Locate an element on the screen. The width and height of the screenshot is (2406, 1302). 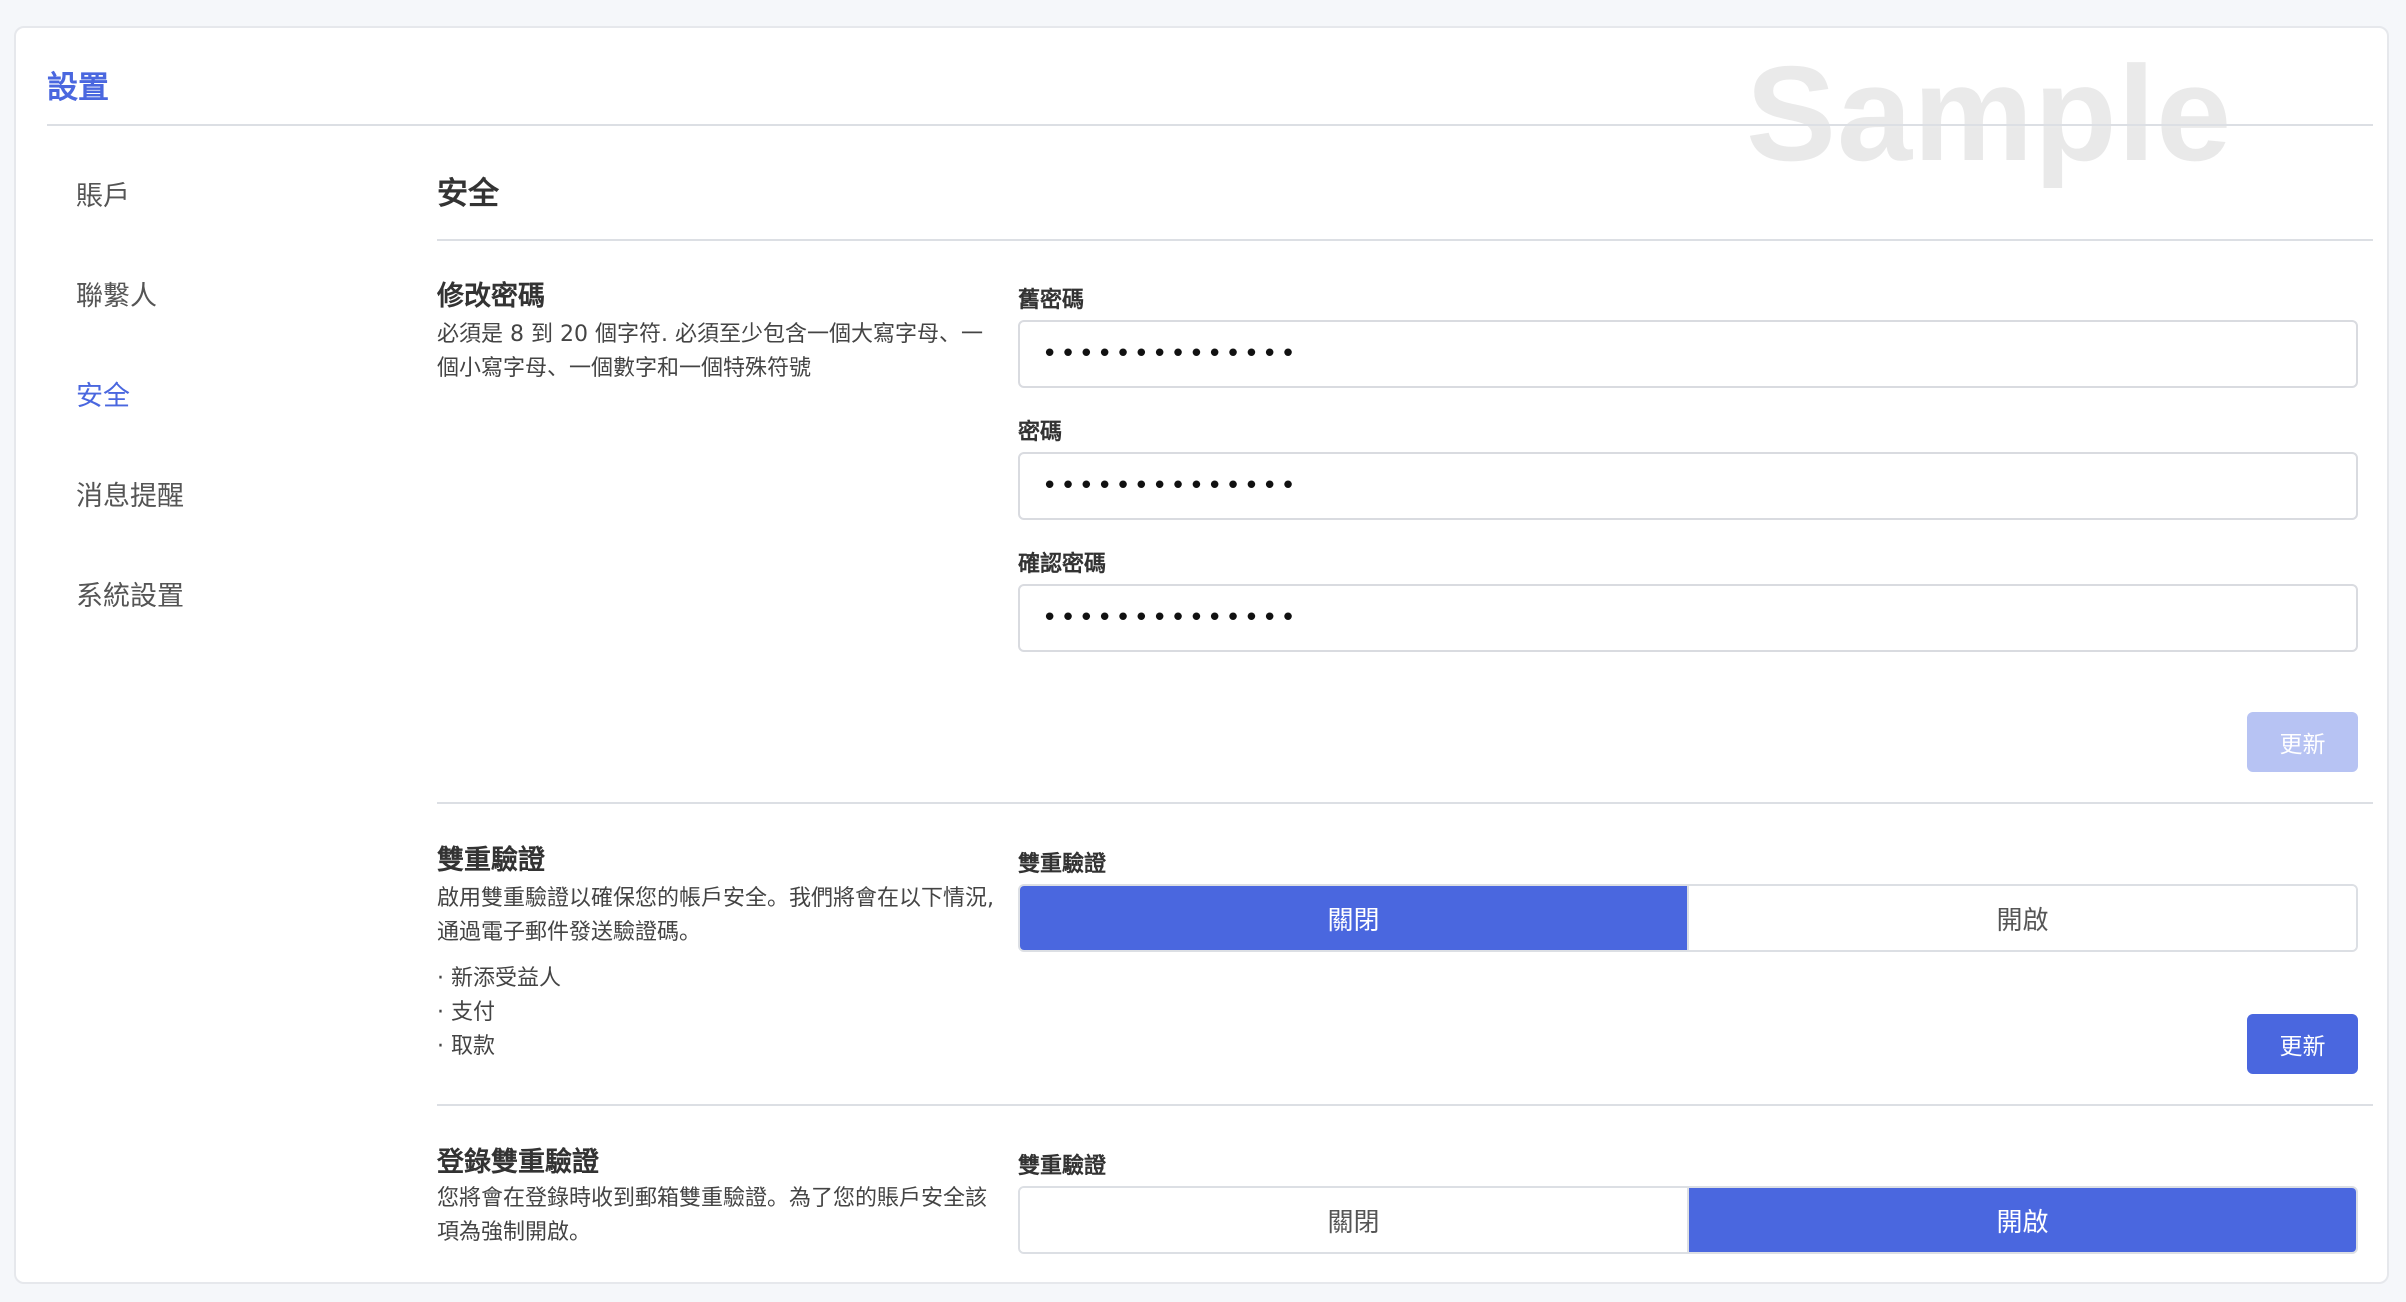
sample-watermark: Sample is located at coordinates (1989, 113).